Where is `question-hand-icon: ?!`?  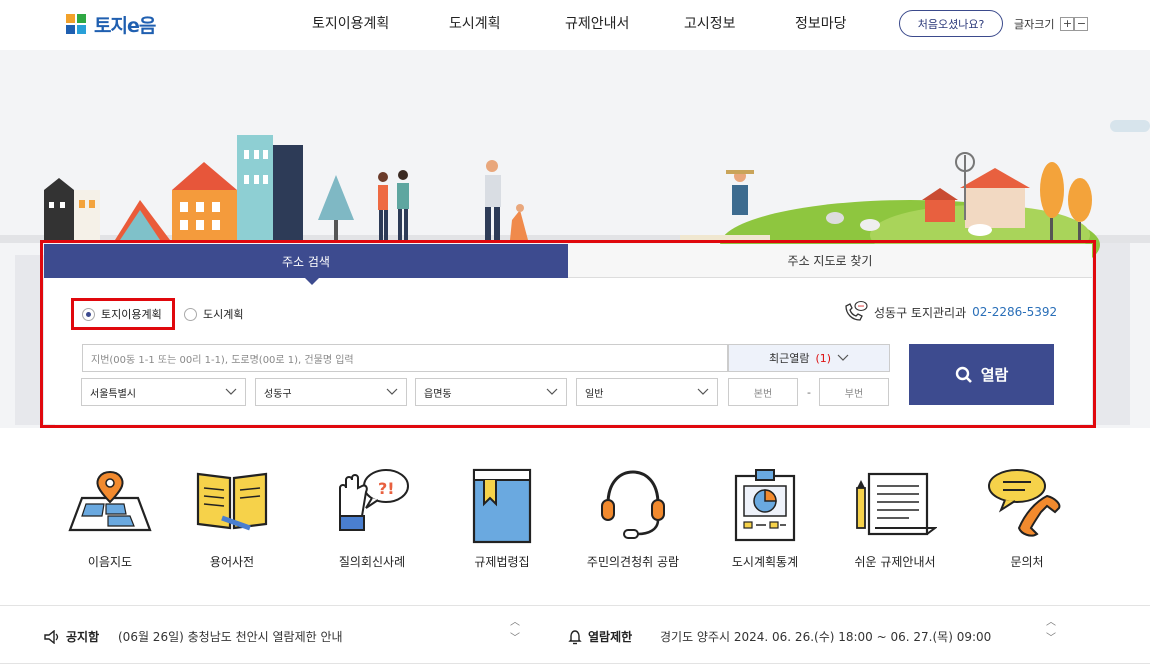 question-hand-icon: ?! is located at coordinates (374, 500).